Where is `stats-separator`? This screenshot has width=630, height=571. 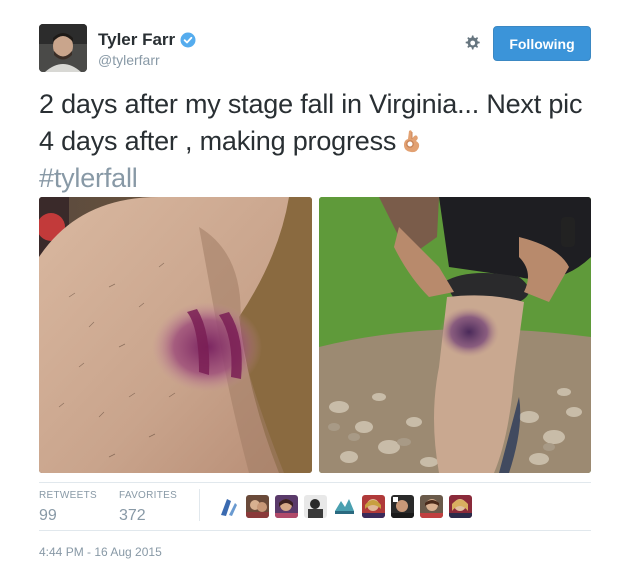
stats-separator is located at coordinates (199, 505).